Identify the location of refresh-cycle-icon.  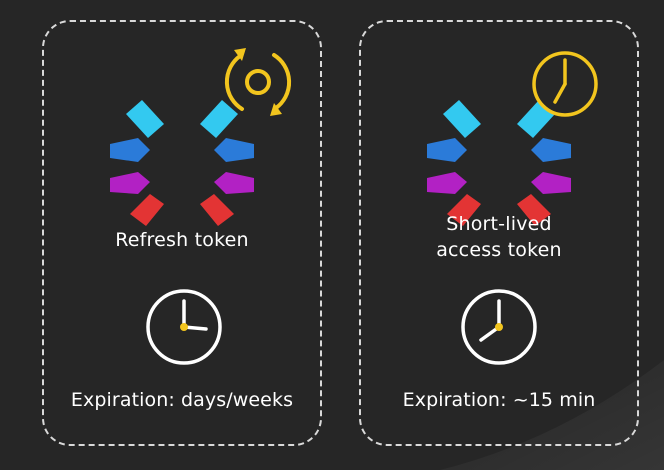
(258, 82).